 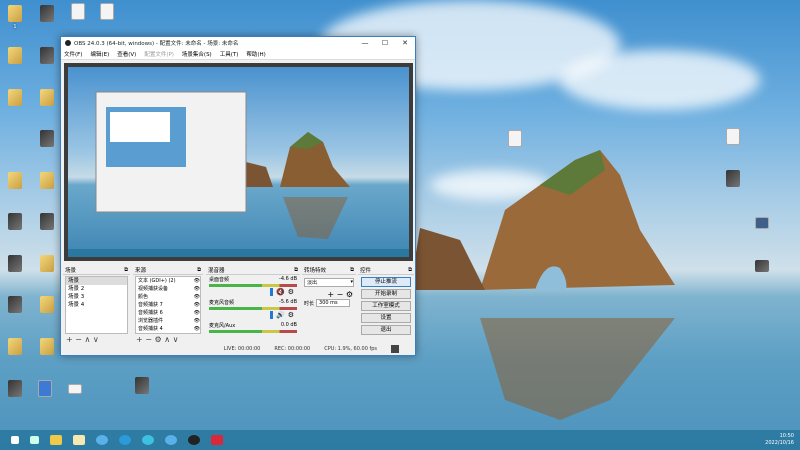 What do you see at coordinates (99, 54) in the screenshot?
I see `menu-edit: 编辑(E)` at bounding box center [99, 54].